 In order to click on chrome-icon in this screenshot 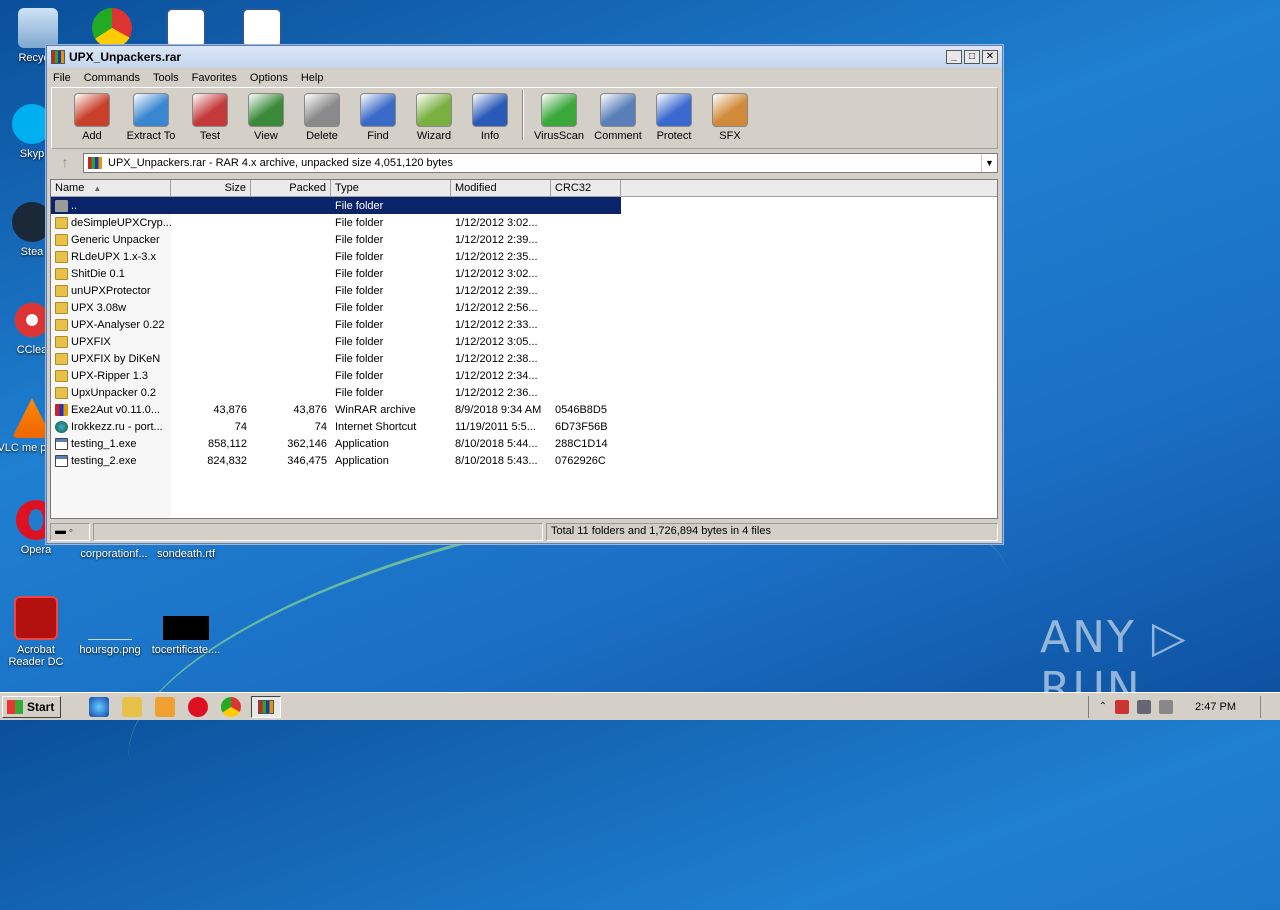, I will do `click(112, 28)`.